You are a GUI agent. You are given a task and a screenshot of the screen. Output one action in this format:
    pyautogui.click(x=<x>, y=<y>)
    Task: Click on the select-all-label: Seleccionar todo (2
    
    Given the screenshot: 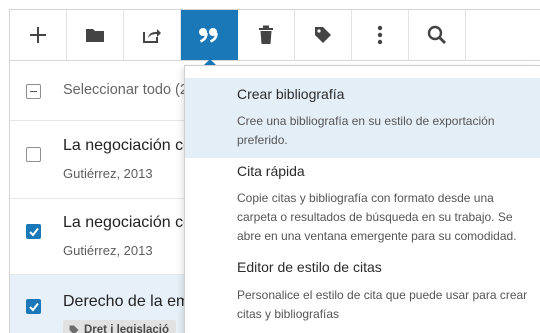 What is the action you would take?
    pyautogui.click(x=125, y=90)
    